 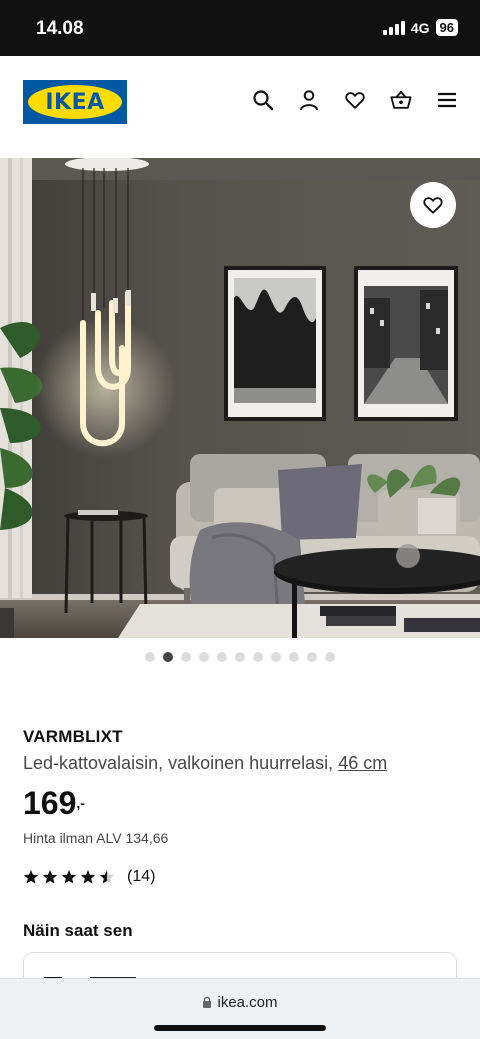 I want to click on signal-icon, so click(x=393, y=27).